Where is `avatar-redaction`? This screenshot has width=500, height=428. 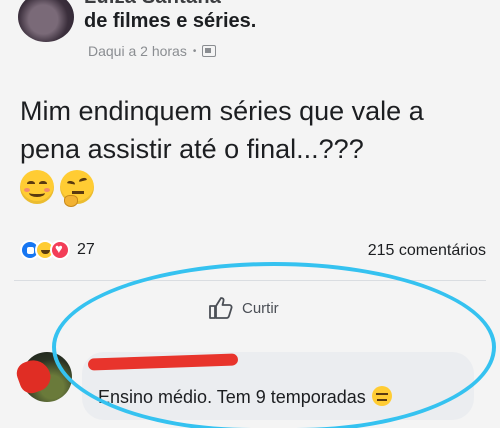
avatar-redaction is located at coordinates (34, 376).